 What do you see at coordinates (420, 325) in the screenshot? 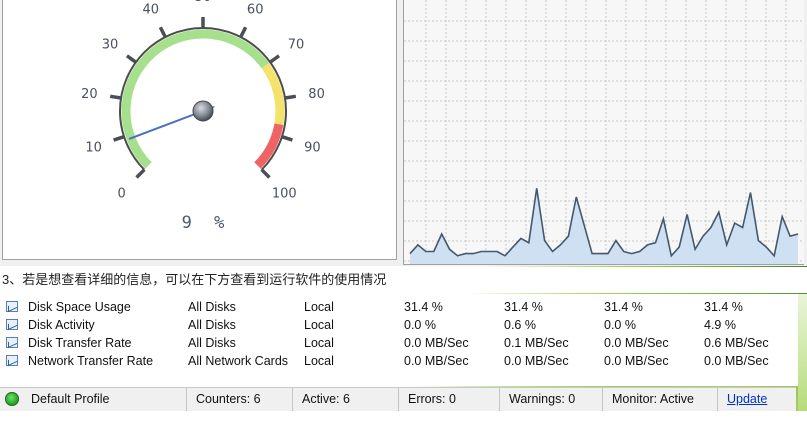
I see `counter-value-1: 0.0 %` at bounding box center [420, 325].